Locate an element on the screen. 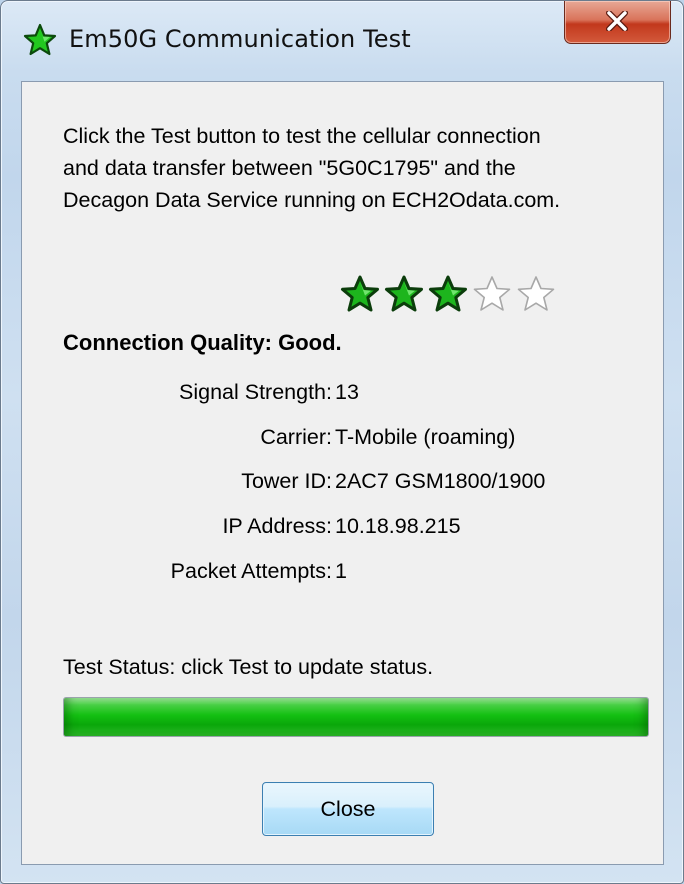 The width and height of the screenshot is (684, 884). window-title: Em50G Communication Test is located at coordinates (240, 39).